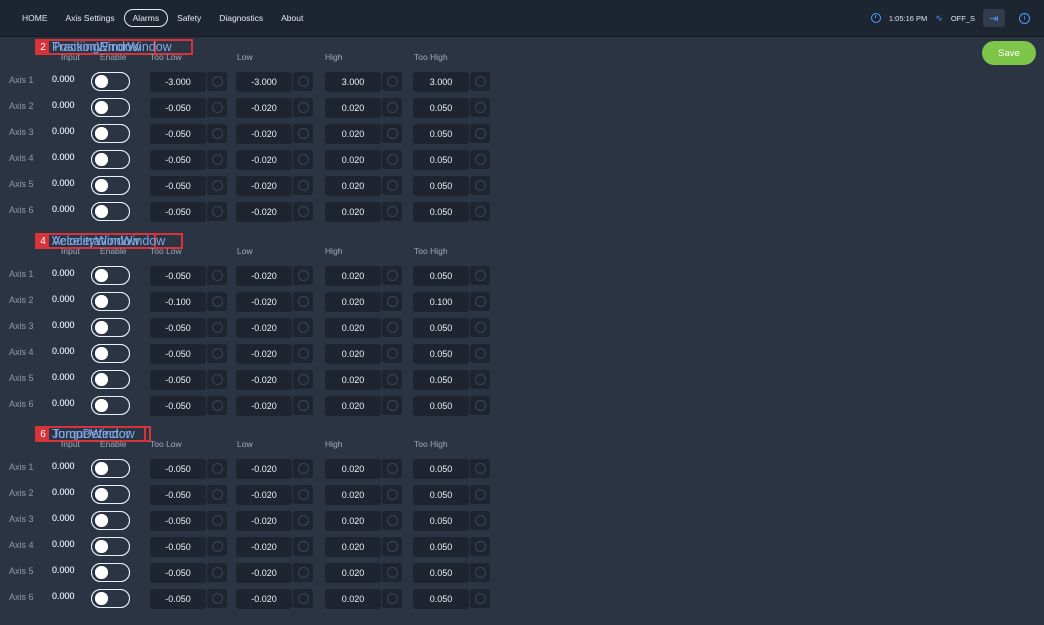  I want to click on high-field: 3.000, so click(353, 82).